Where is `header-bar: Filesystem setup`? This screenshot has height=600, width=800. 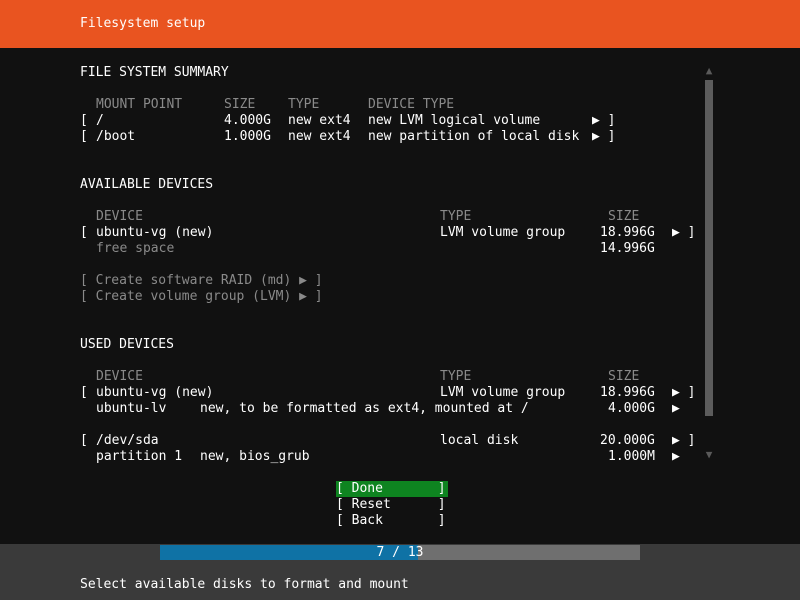
header-bar: Filesystem setup is located at coordinates (400, 24).